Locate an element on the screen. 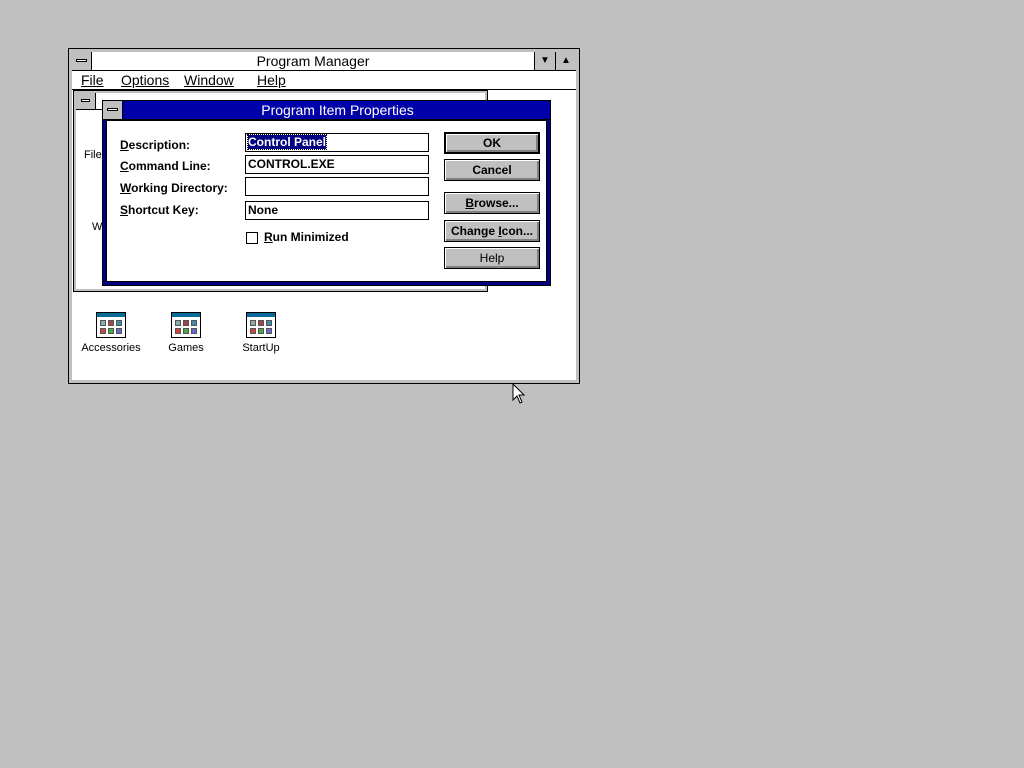  group-icon-label: Accessories is located at coordinates (111, 348).